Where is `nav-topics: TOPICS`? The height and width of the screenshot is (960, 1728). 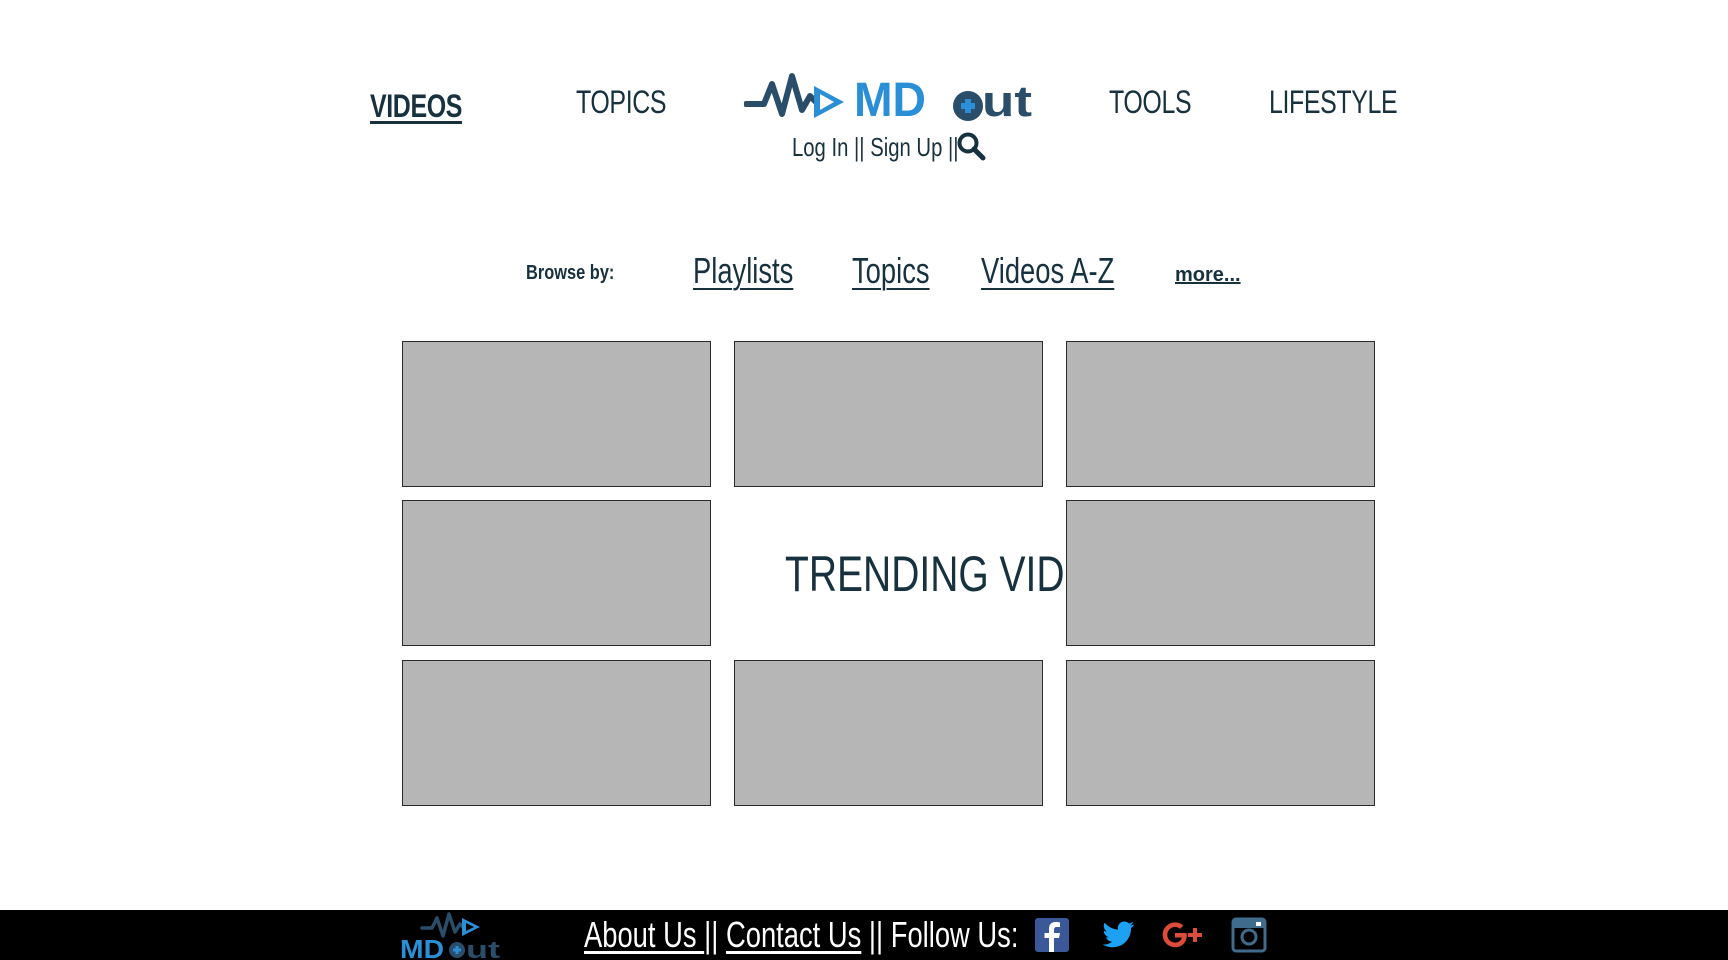 nav-topics: TOPICS is located at coordinates (621, 102).